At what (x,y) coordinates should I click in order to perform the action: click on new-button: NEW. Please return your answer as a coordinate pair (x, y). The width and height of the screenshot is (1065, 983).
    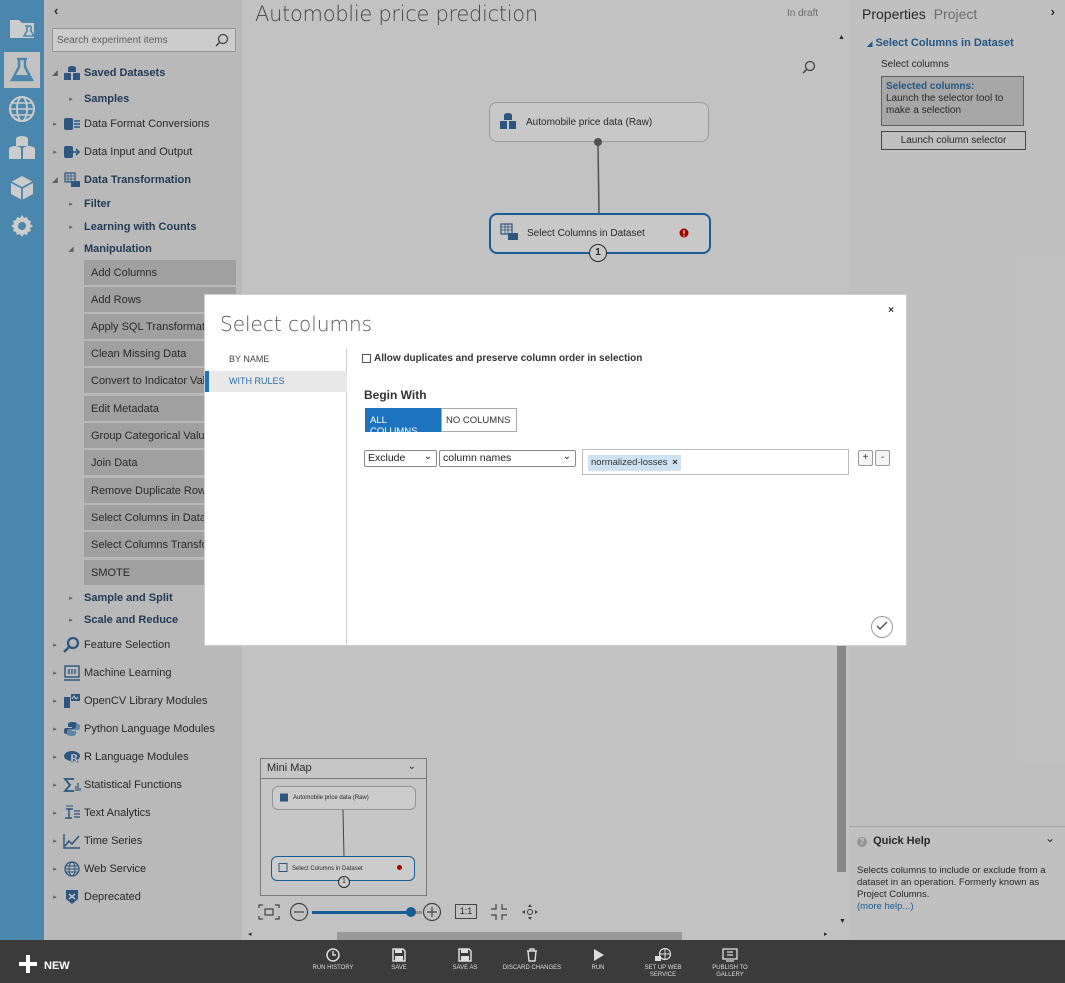
    Looking at the image, I should click on (44, 965).